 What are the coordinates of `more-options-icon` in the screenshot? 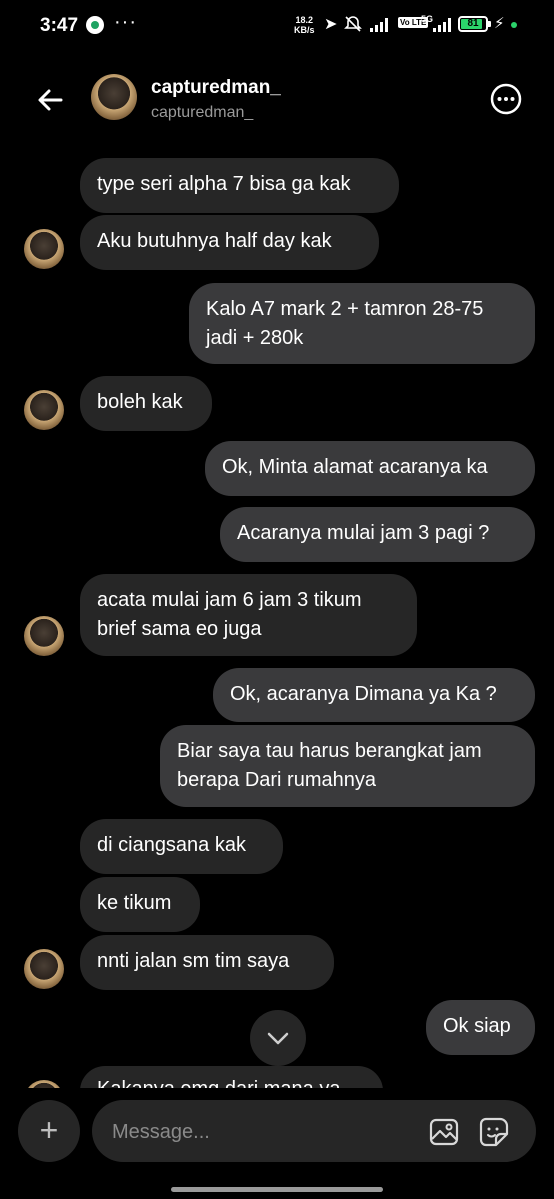 It's located at (506, 99).